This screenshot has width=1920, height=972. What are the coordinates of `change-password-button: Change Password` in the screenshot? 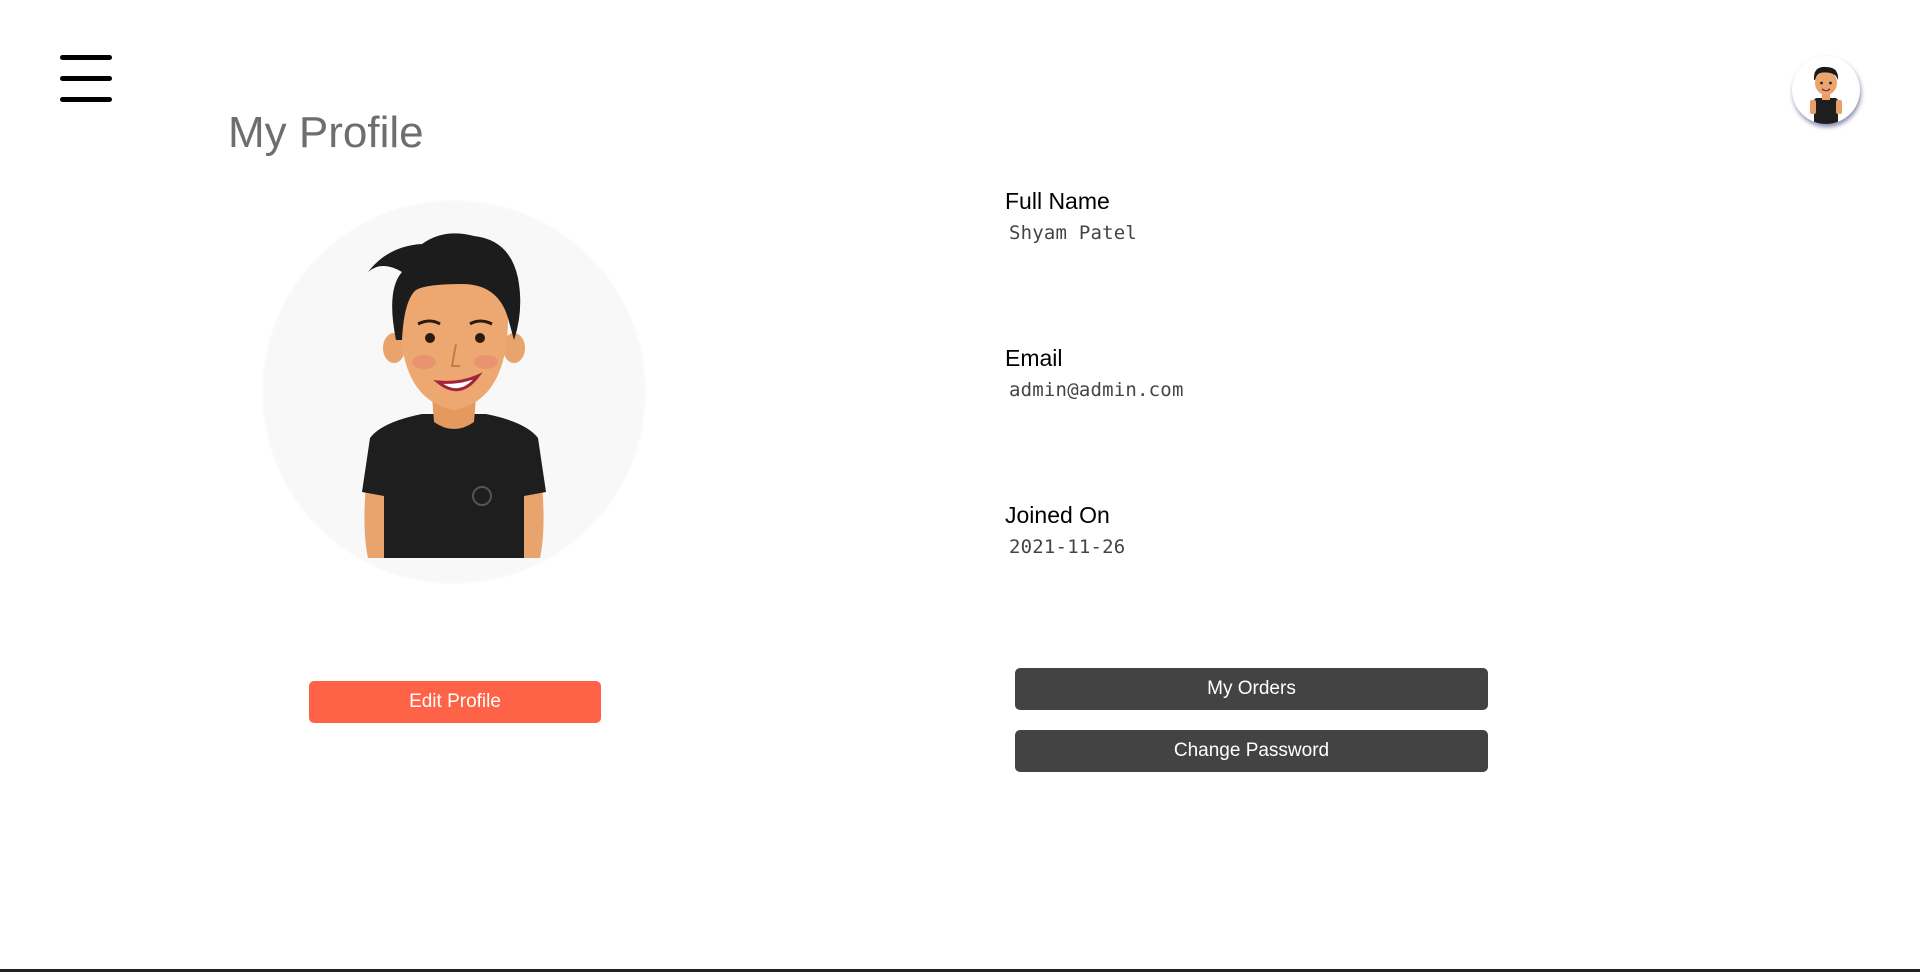 It's located at (1251, 751).